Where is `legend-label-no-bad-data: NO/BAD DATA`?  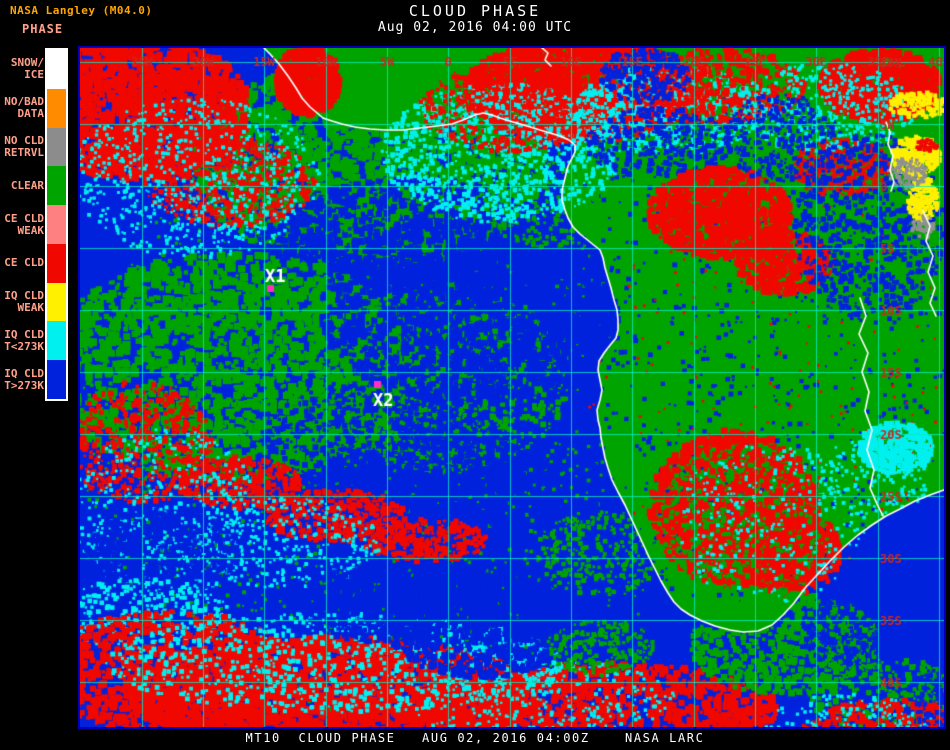
legend-label-no-bad-data: NO/BAD DATA is located at coordinates (24, 108).